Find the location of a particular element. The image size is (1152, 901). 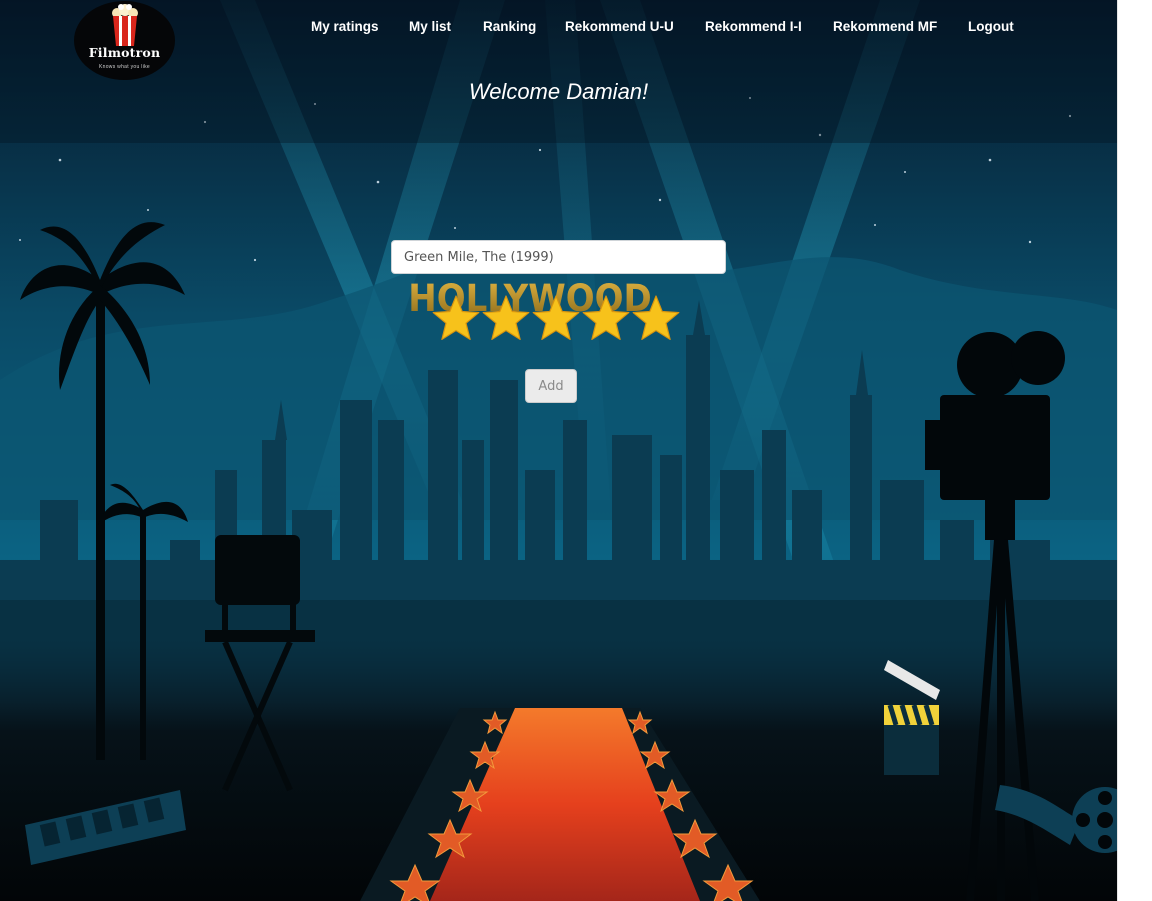

star-rating is located at coordinates (558, 319).